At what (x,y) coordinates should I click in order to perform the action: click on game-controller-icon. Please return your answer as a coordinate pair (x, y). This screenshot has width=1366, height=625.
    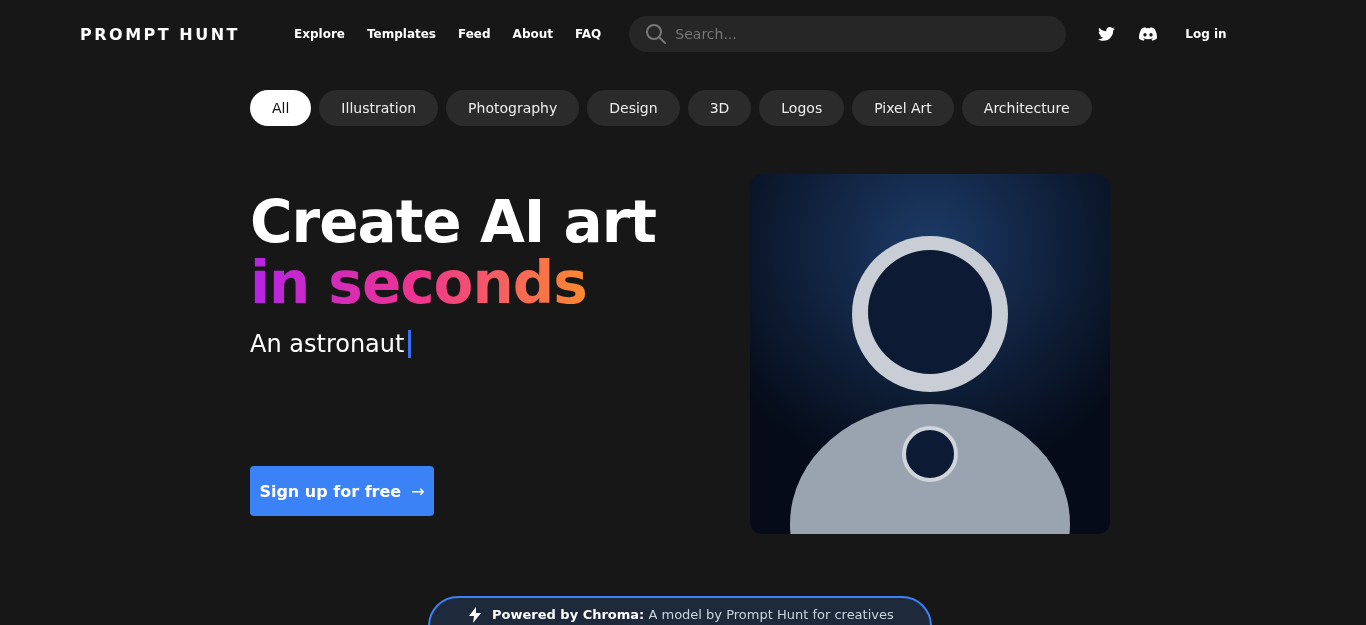
    Looking at the image, I should click on (1148, 34).